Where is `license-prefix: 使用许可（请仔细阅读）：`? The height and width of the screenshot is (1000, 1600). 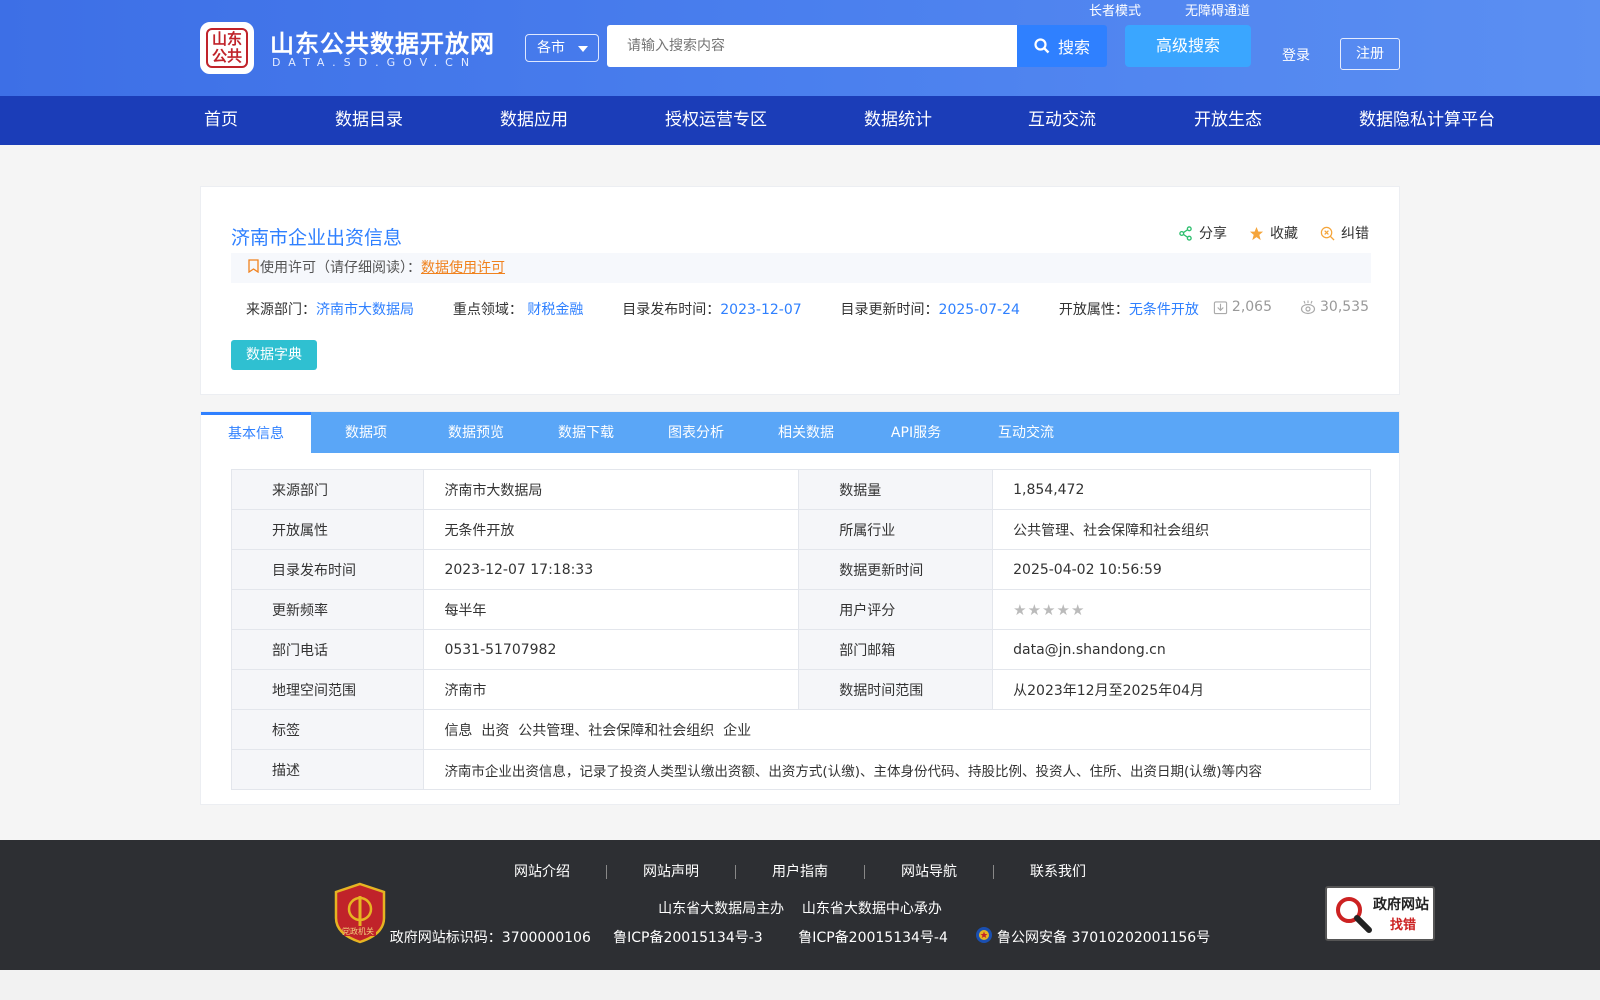
license-prefix: 使用许可（请仔细阅读）： is located at coordinates (340, 268).